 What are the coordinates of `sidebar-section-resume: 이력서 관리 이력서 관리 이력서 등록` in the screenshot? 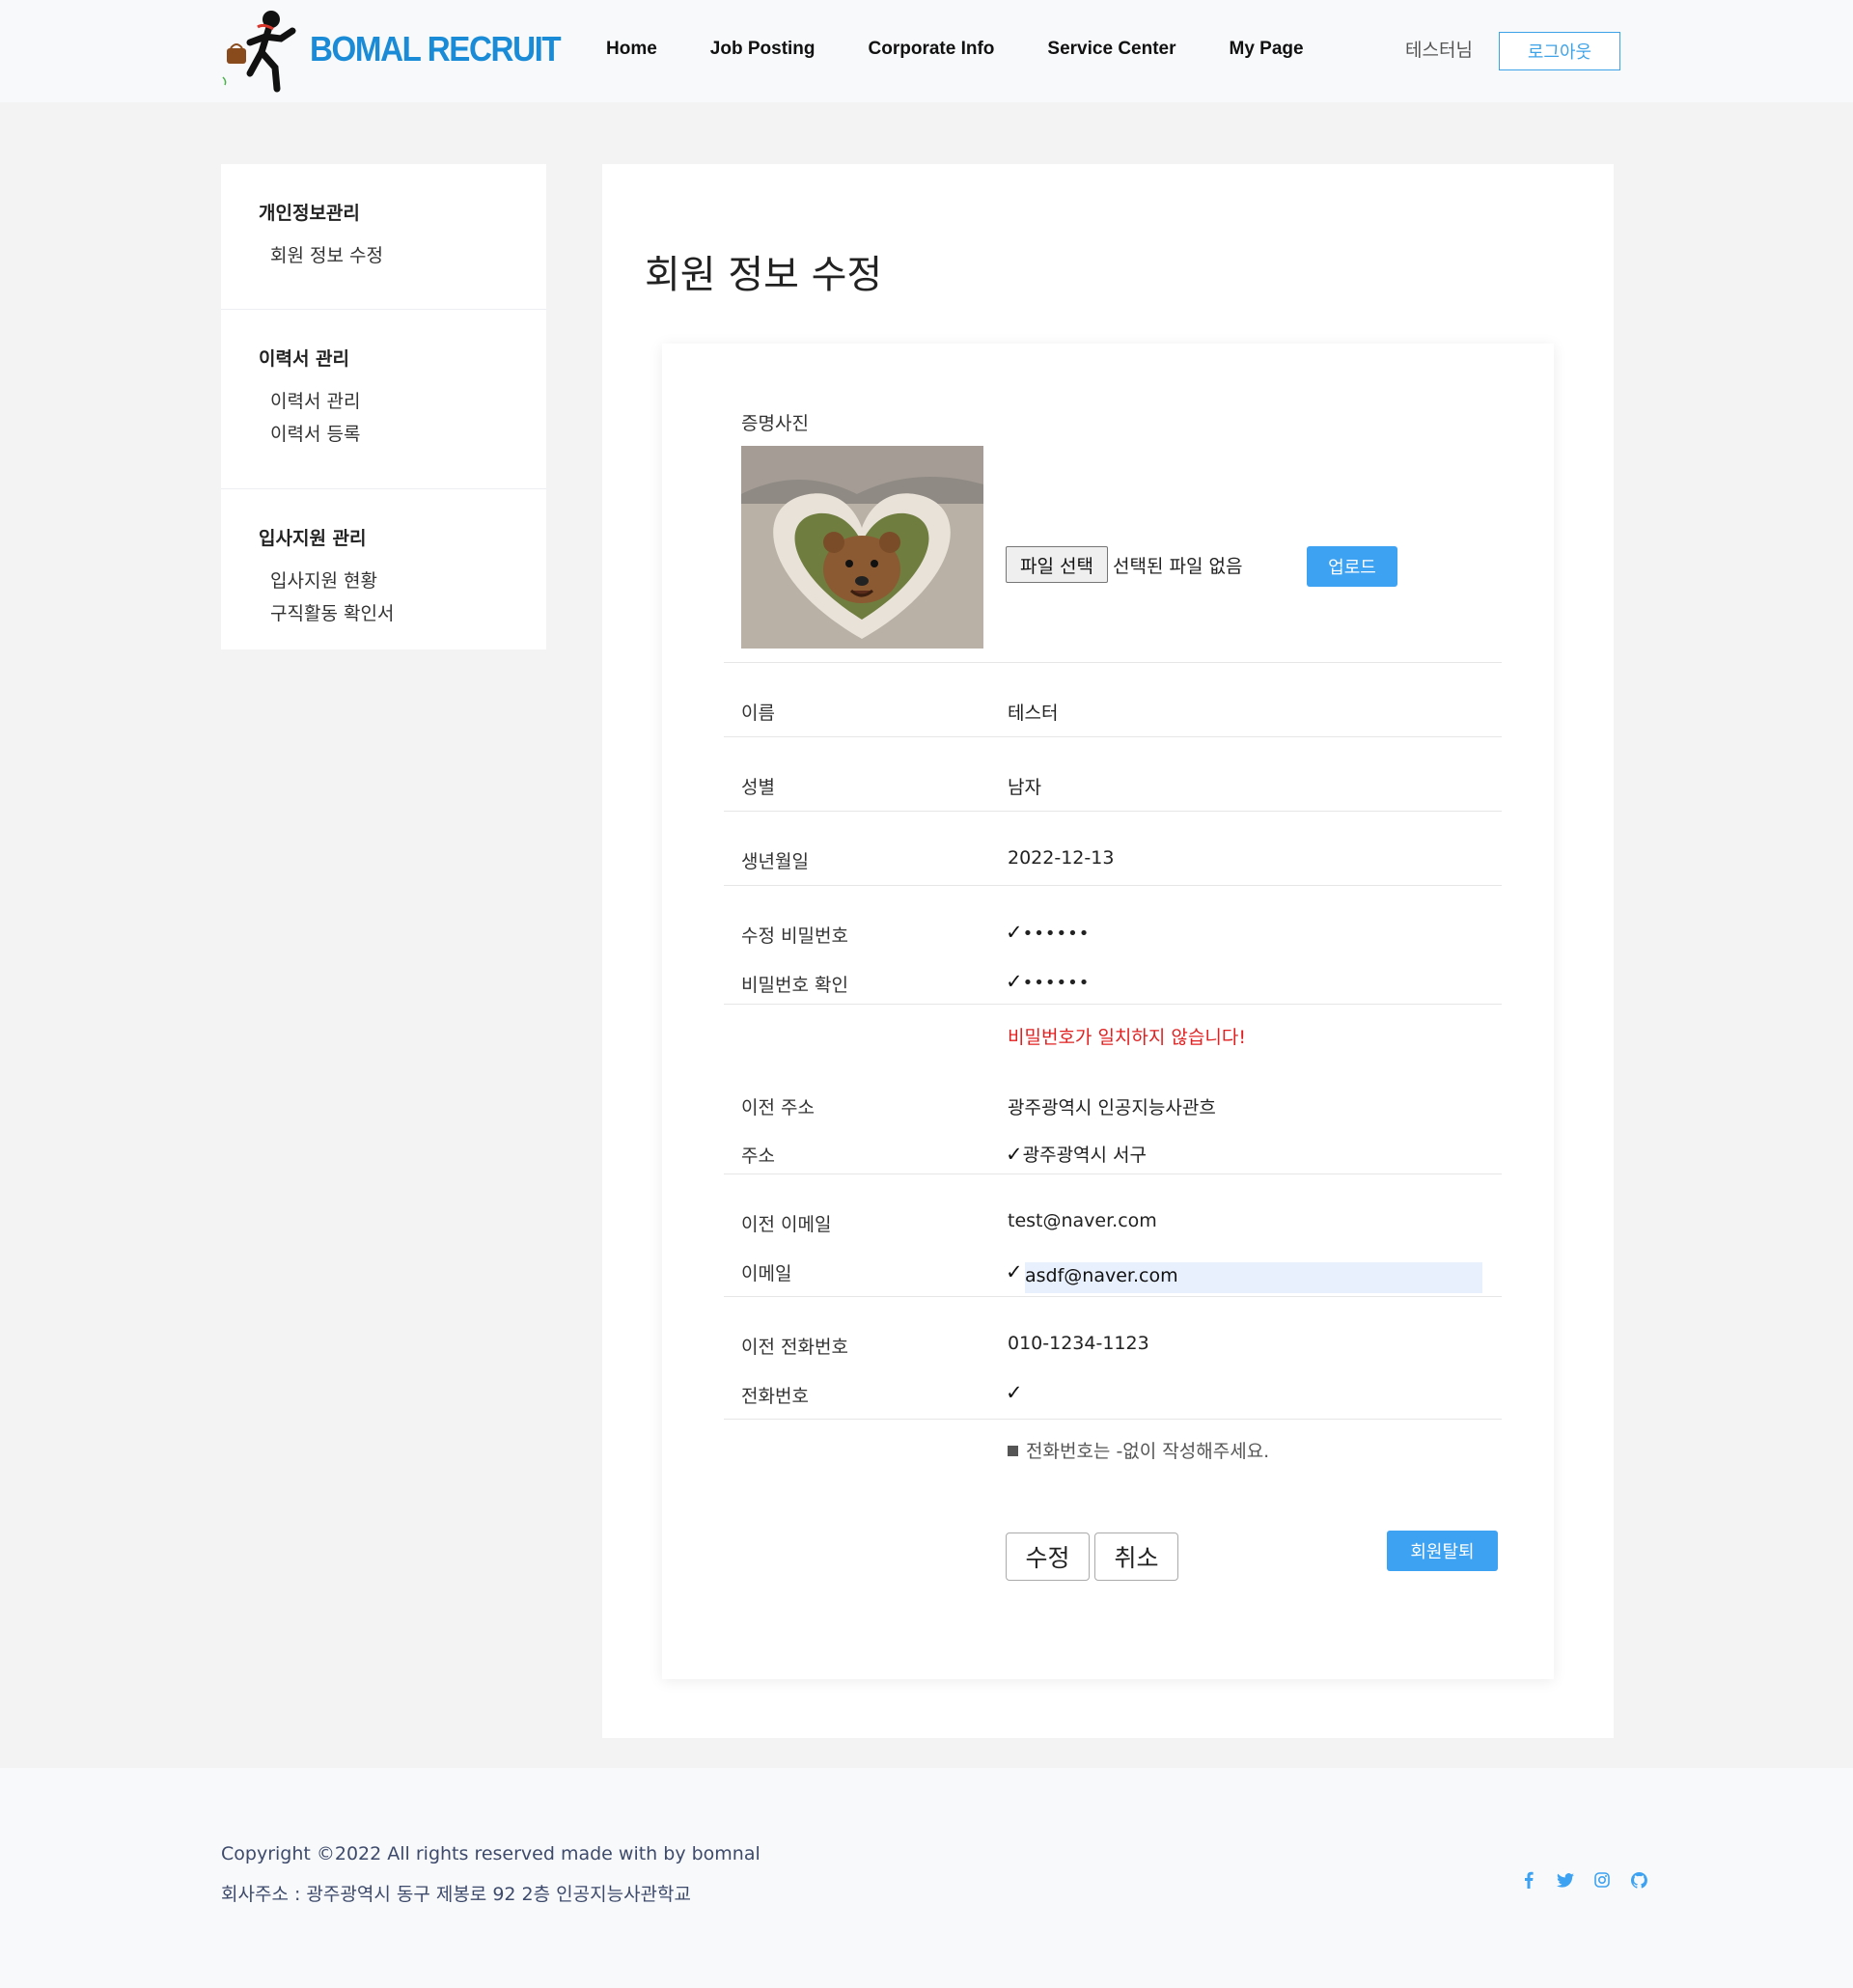 It's located at (383, 399).